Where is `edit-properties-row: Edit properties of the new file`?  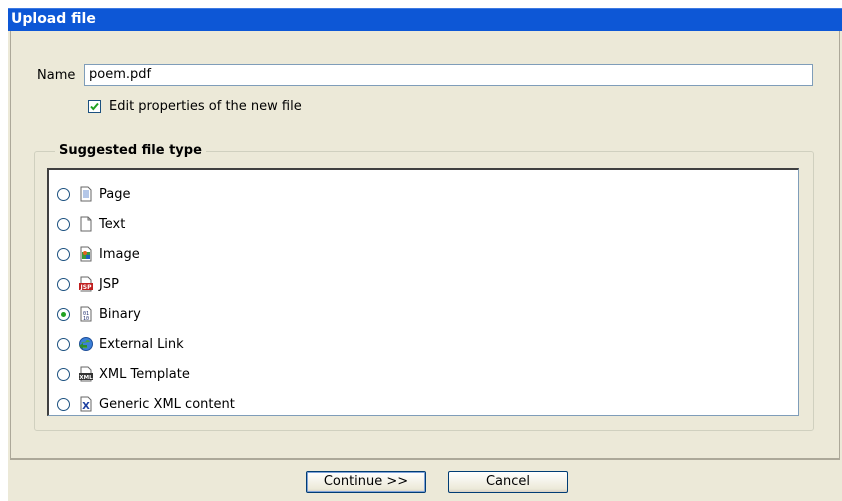 edit-properties-row: Edit properties of the new file is located at coordinates (195, 106).